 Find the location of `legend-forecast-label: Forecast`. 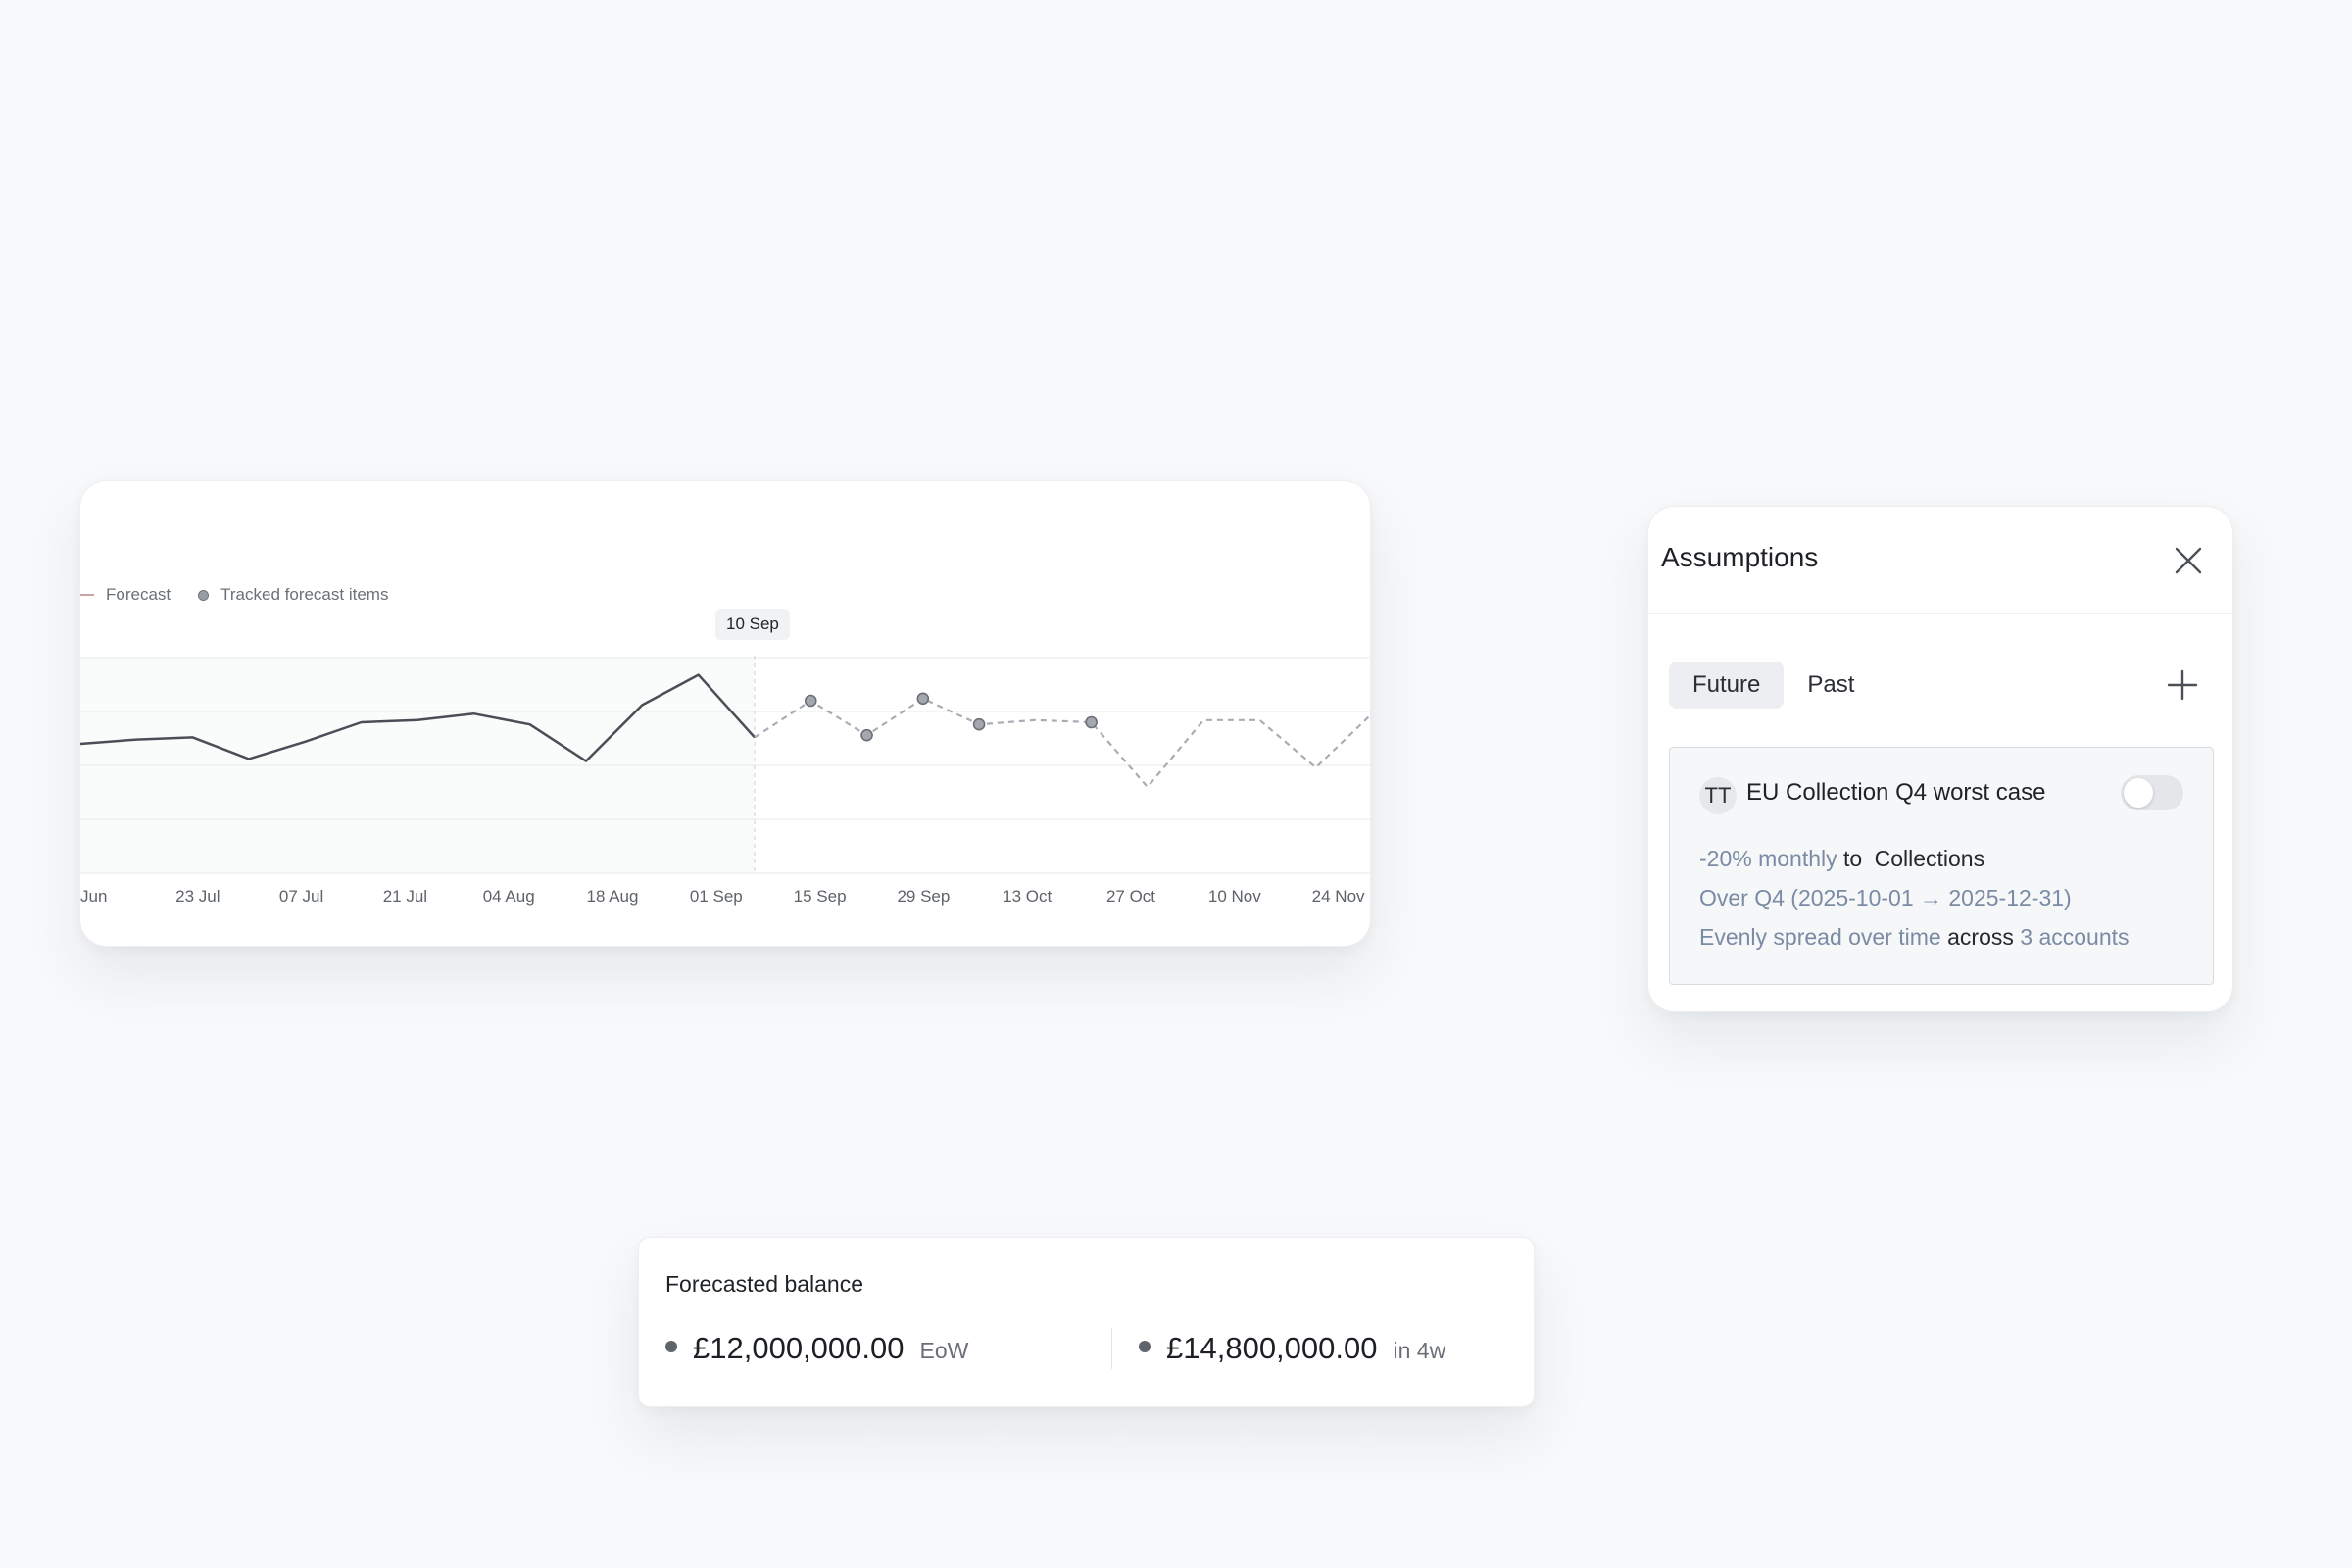

legend-forecast-label: Forecast is located at coordinates (139, 594).